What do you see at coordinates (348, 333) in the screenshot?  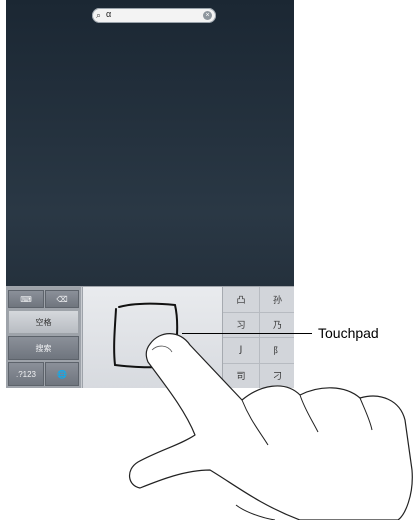 I see `callout-label: Touchpad` at bounding box center [348, 333].